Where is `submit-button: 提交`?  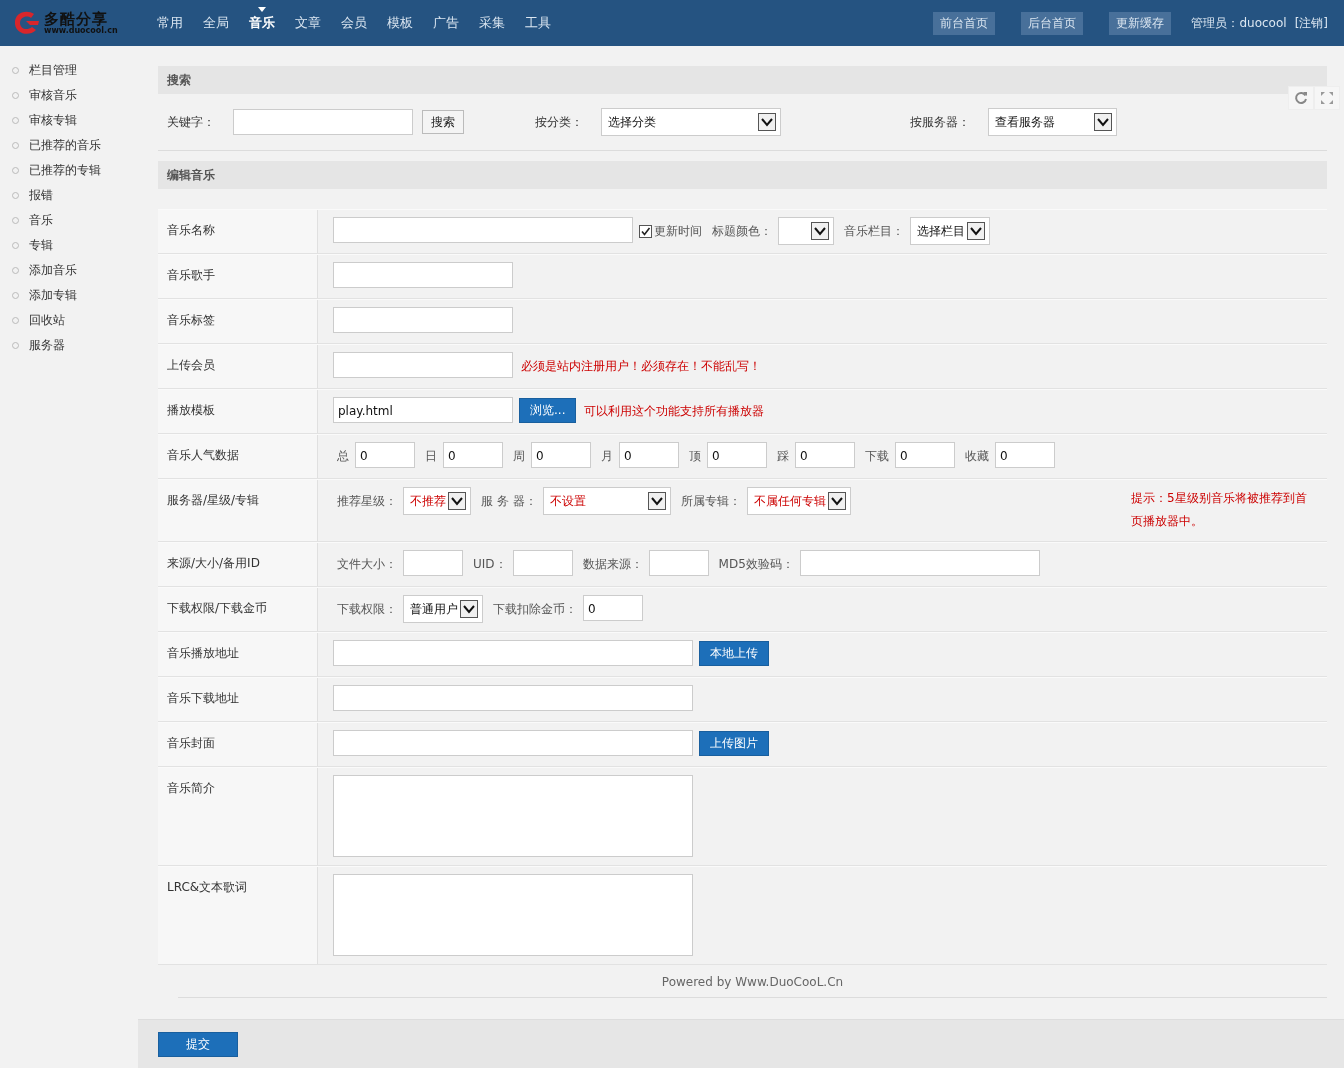
submit-button: 提交 is located at coordinates (198, 1044).